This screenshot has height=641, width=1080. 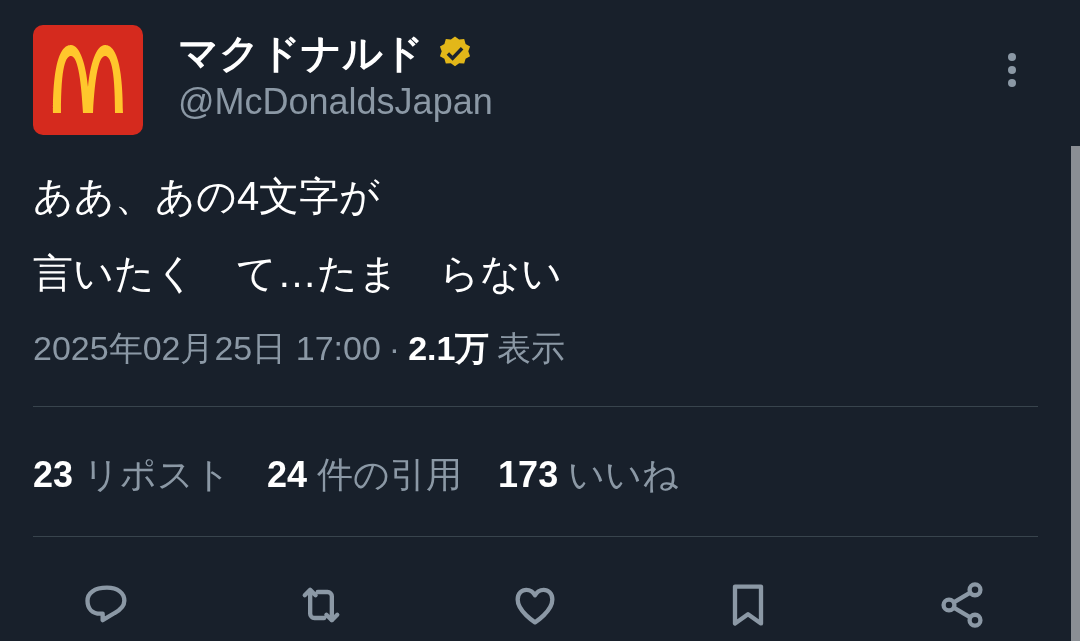 What do you see at coordinates (207, 349) in the screenshot?
I see `timestamp: 2025年02月25日 17:00` at bounding box center [207, 349].